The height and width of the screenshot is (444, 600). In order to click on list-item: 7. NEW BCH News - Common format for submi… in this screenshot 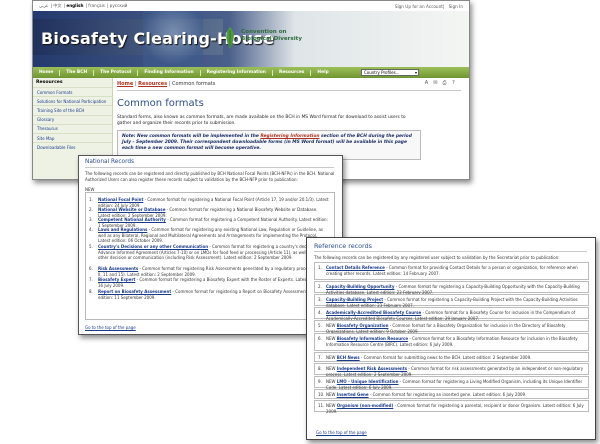, I will do `click(451, 357)`.